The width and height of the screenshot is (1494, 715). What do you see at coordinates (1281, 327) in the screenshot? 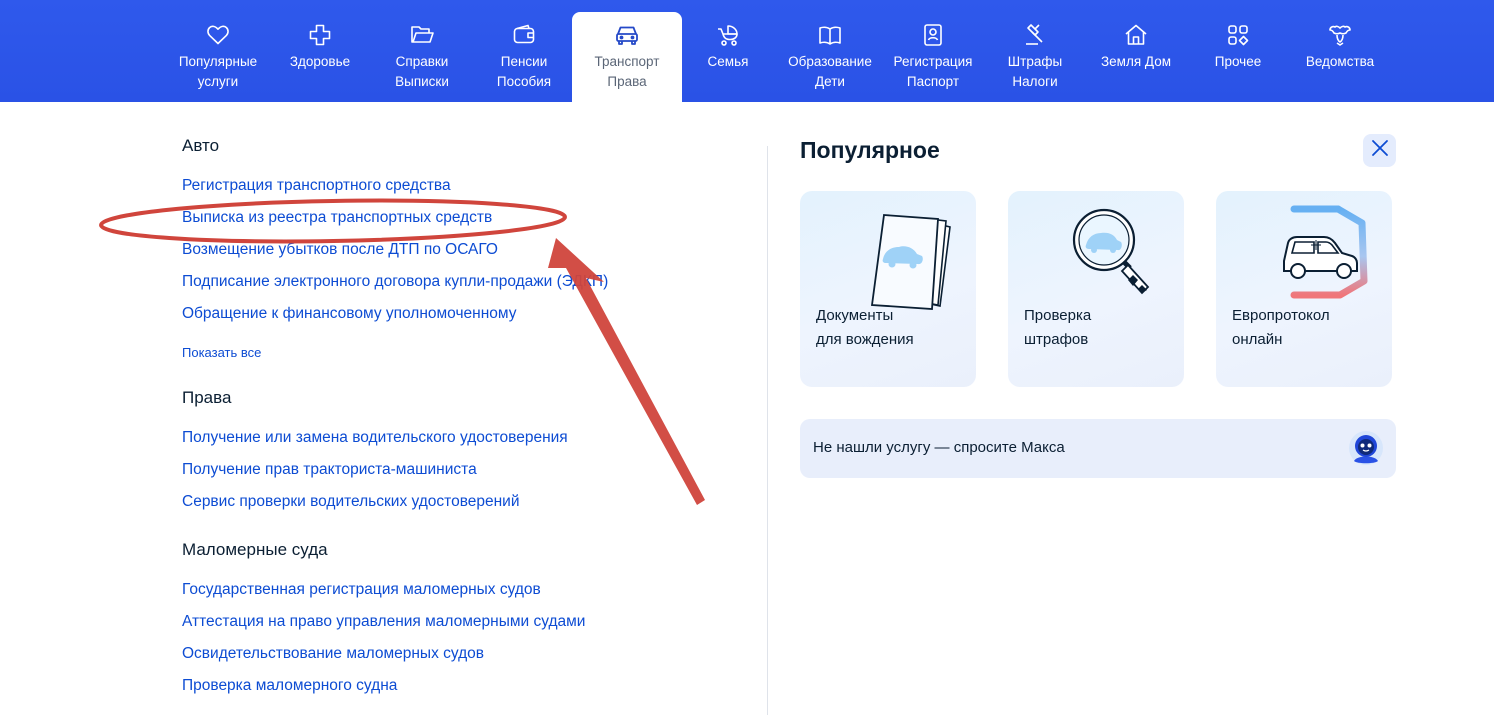
I see `card-label: Европротокол онлайн` at bounding box center [1281, 327].